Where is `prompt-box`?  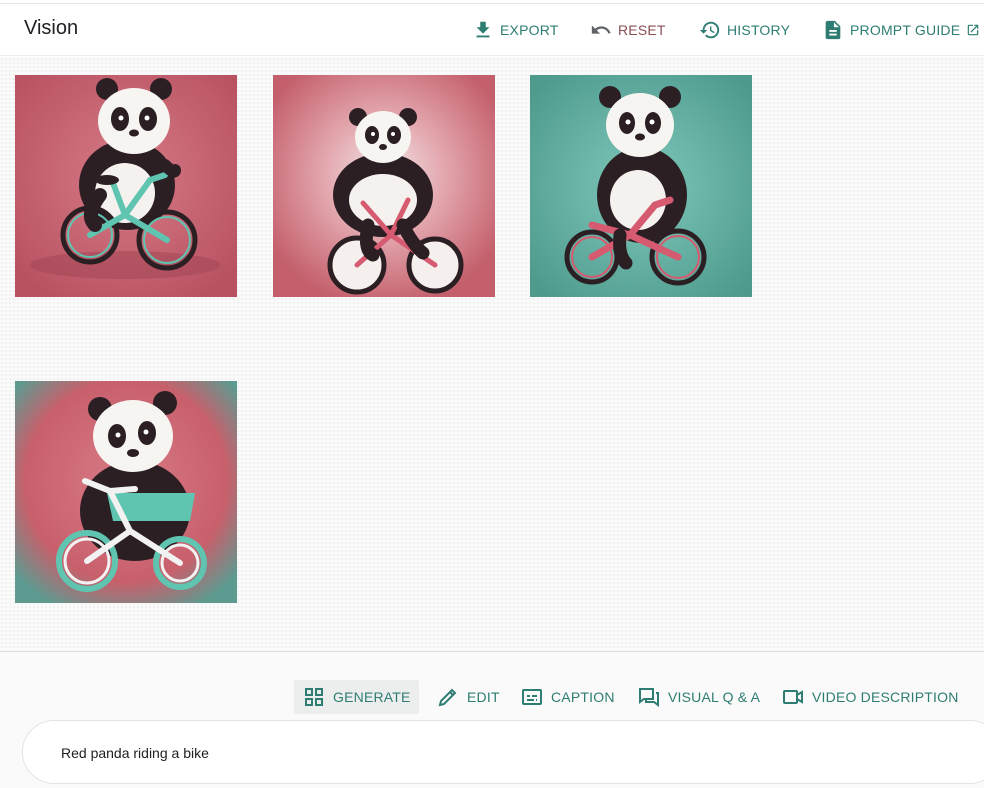 prompt-box is located at coordinates (503, 752).